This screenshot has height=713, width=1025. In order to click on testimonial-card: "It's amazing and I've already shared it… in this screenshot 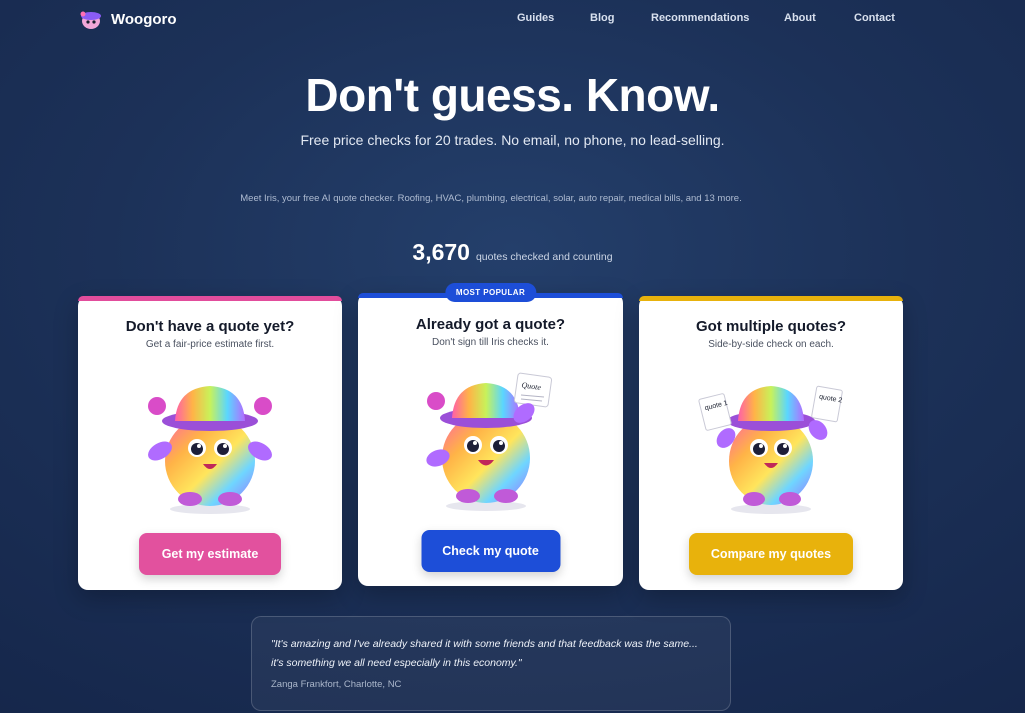, I will do `click(491, 663)`.